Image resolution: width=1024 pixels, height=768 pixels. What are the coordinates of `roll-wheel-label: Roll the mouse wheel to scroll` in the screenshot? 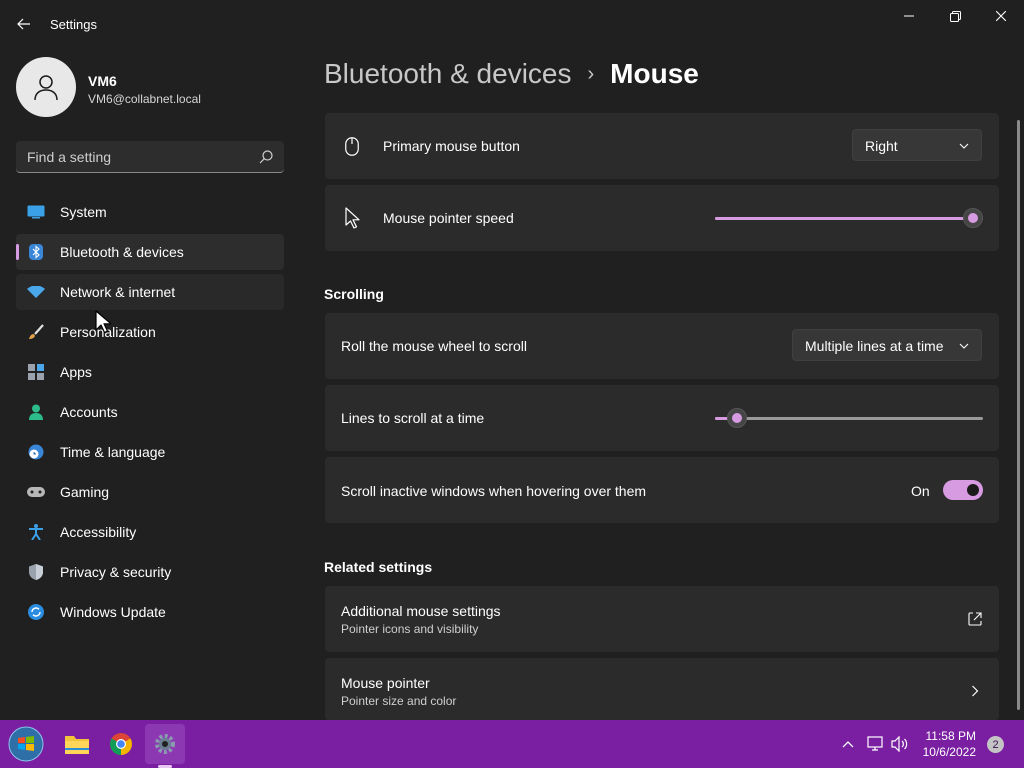 It's located at (434, 346).